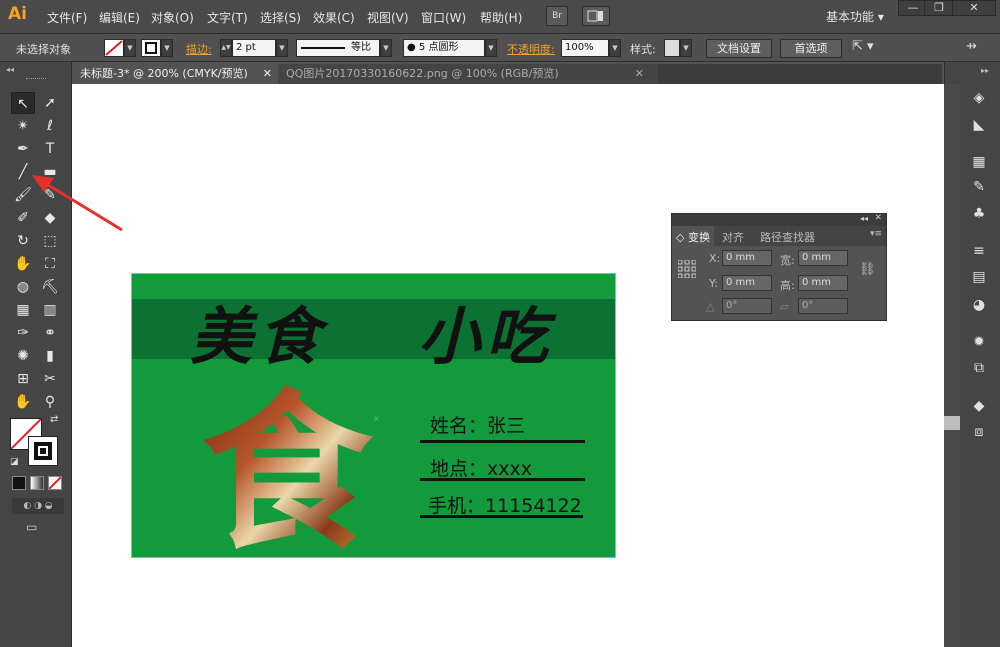 Image resolution: width=1000 pixels, height=647 pixels. I want to click on transparency-panel-icon: ◕, so click(979, 305).